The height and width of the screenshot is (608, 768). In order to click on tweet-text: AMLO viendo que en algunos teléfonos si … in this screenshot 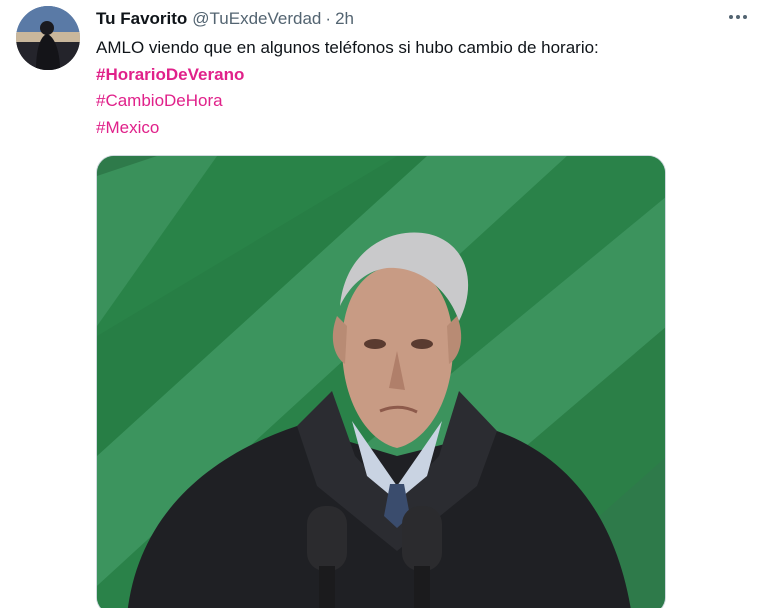, I will do `click(422, 88)`.